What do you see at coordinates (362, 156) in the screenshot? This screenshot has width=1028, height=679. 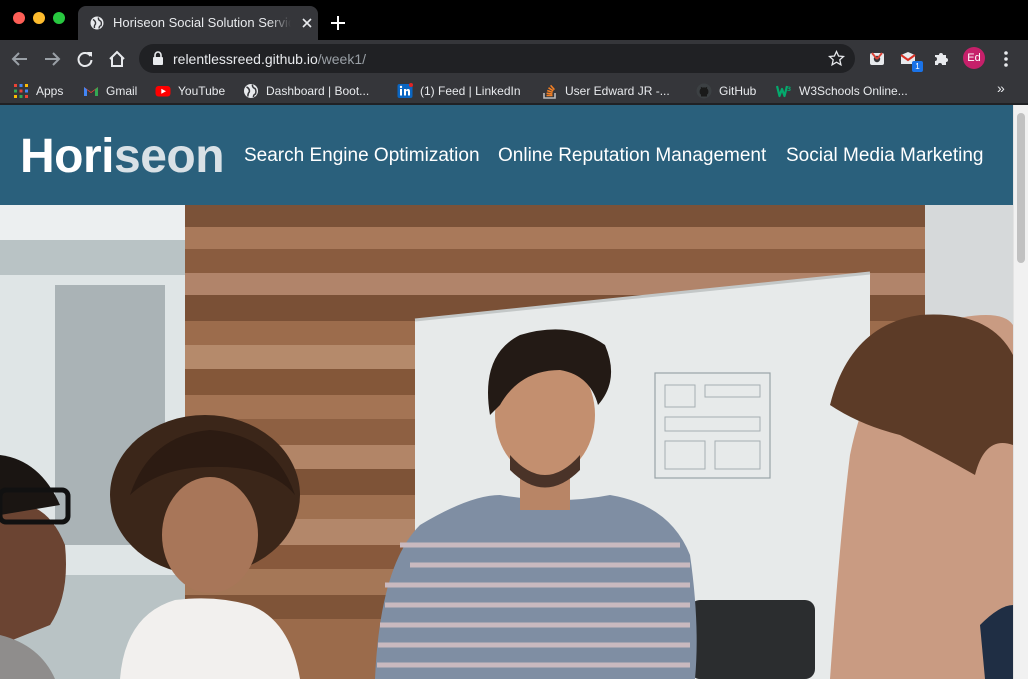 I see `nav-link-seo: Search Engine Optimization` at bounding box center [362, 156].